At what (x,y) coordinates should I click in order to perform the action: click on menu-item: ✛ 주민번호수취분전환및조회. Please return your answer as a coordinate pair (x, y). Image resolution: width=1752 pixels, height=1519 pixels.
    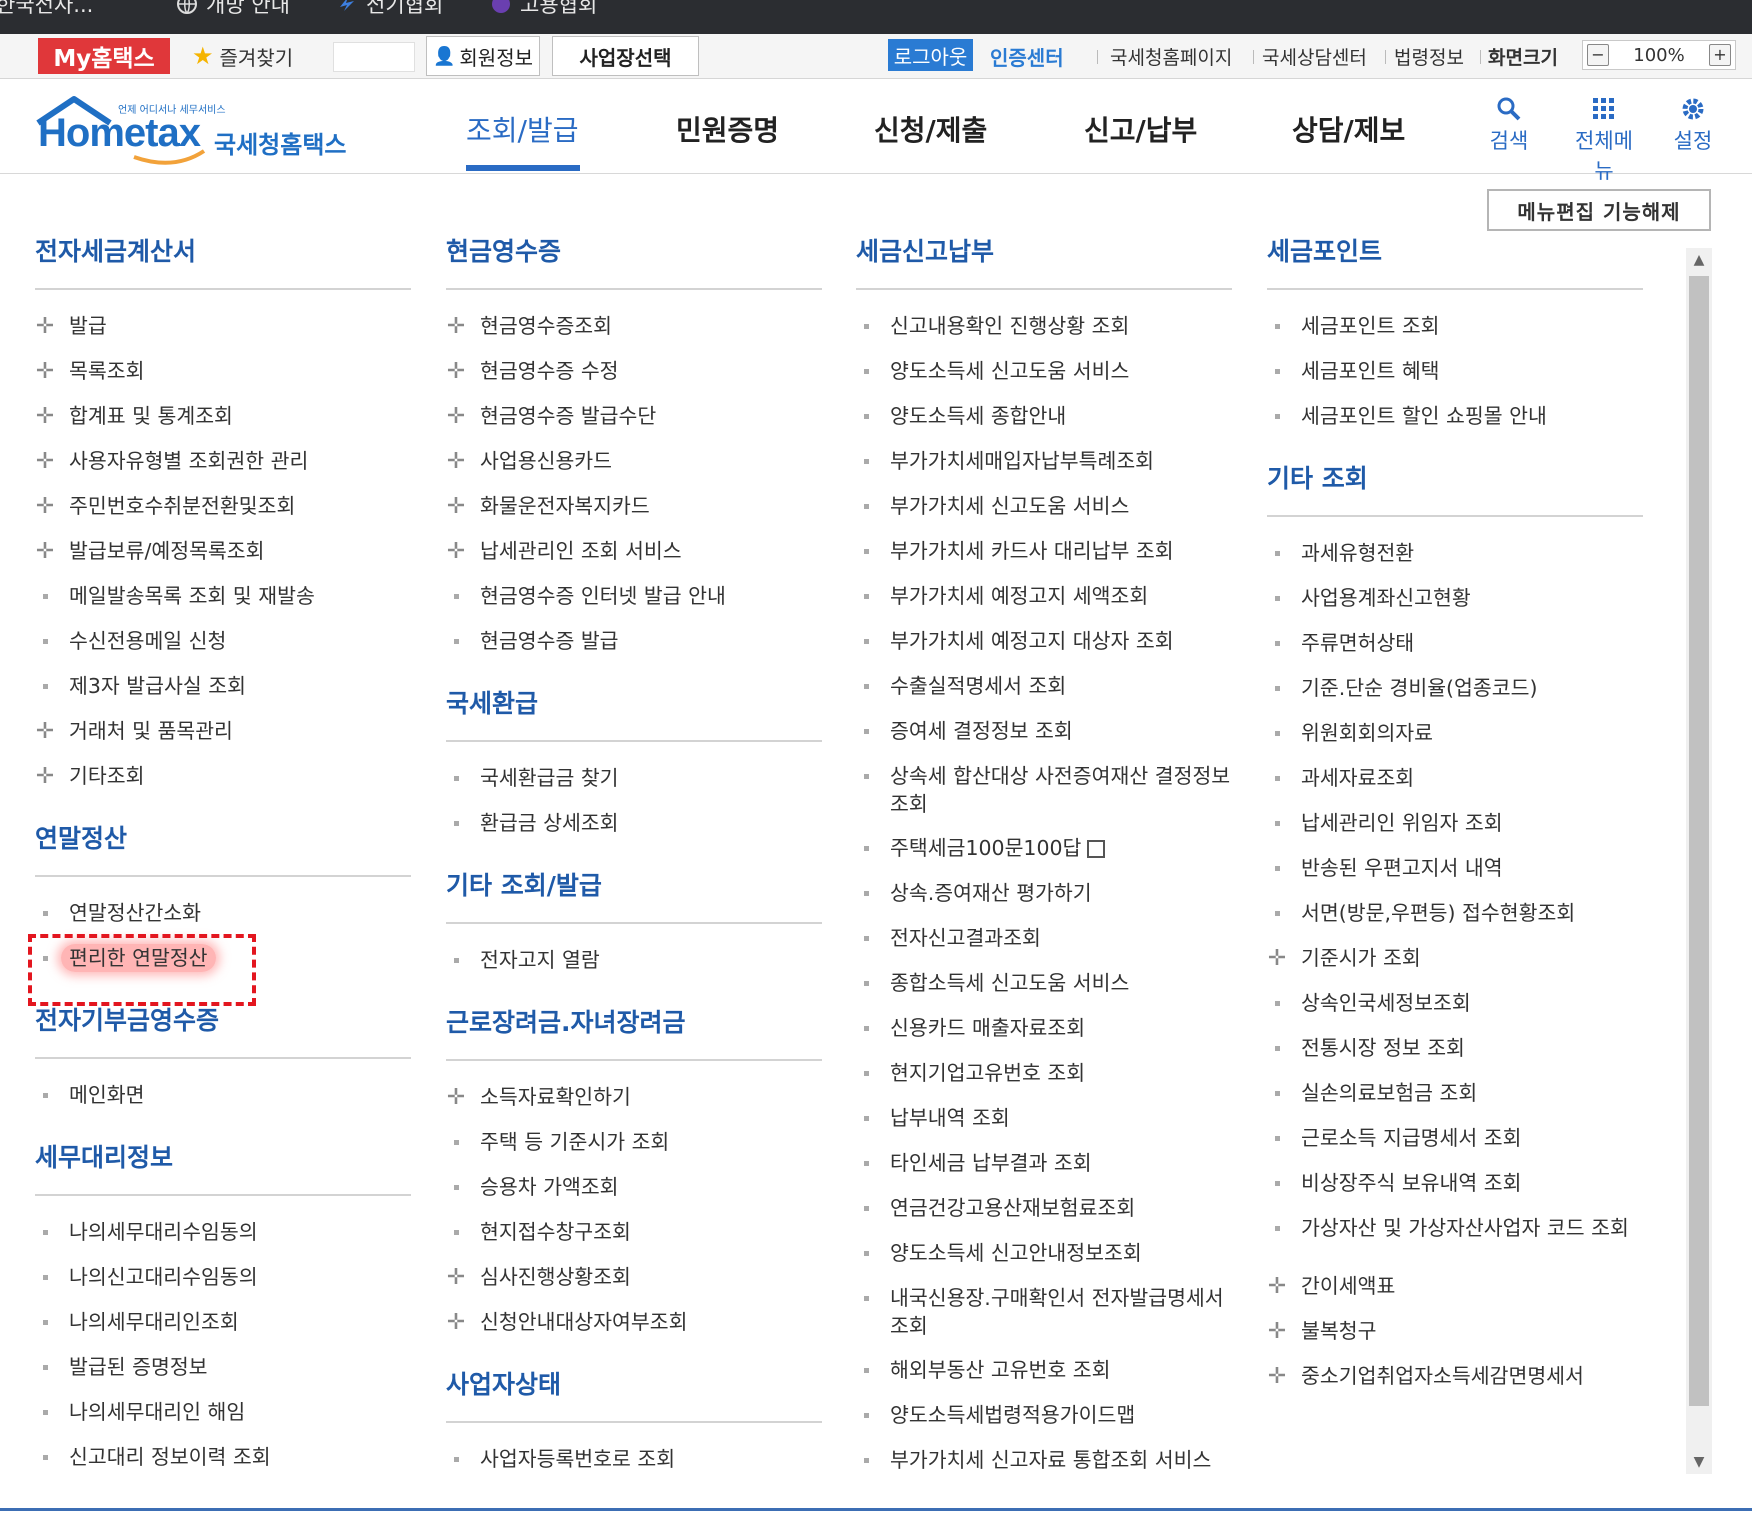
    Looking at the image, I should click on (223, 506).